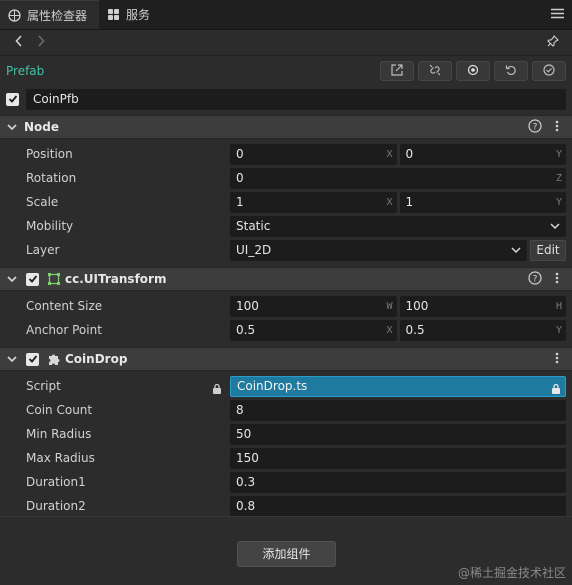 This screenshot has width=572, height=585. I want to click on prop-row-scale: Scale 1X 1Y, so click(286, 202).